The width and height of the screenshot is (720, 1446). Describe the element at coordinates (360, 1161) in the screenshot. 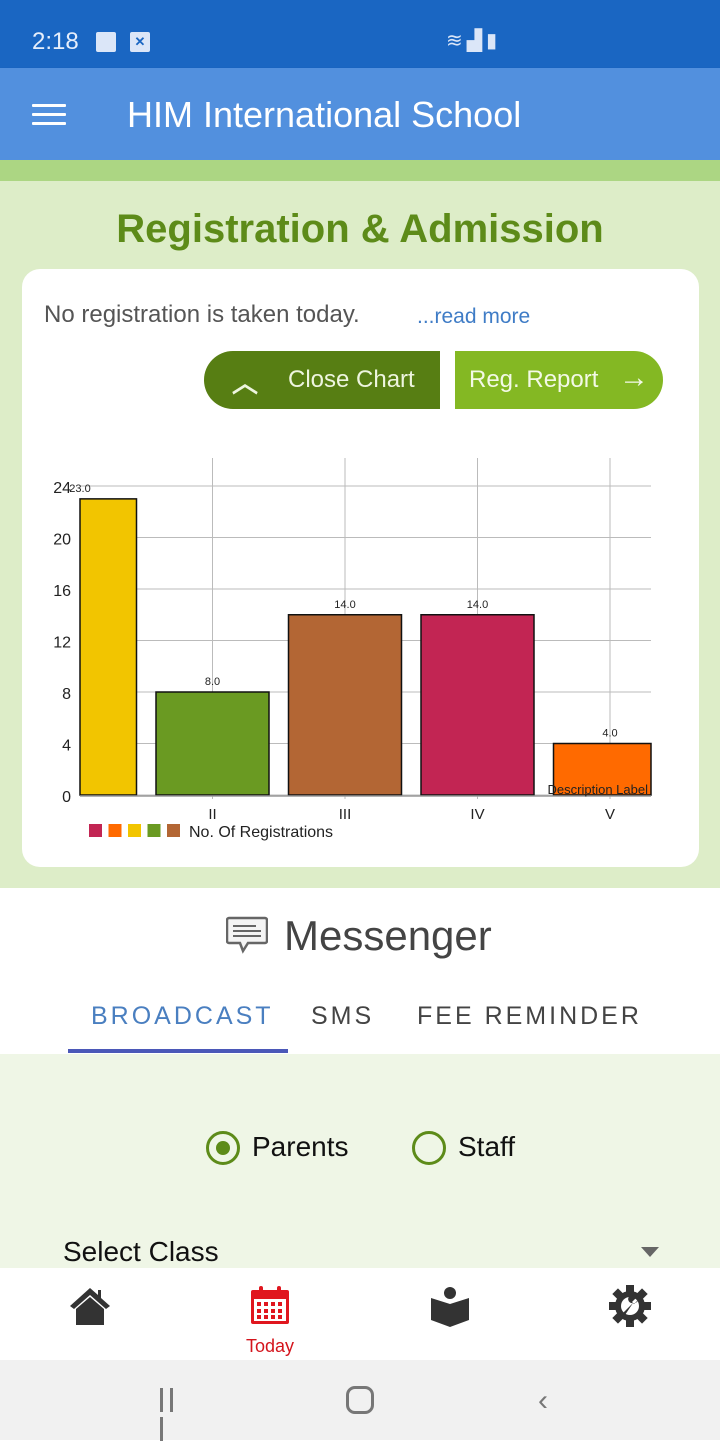

I see `broadcast-panel: Parents Staff Select Class` at that location.